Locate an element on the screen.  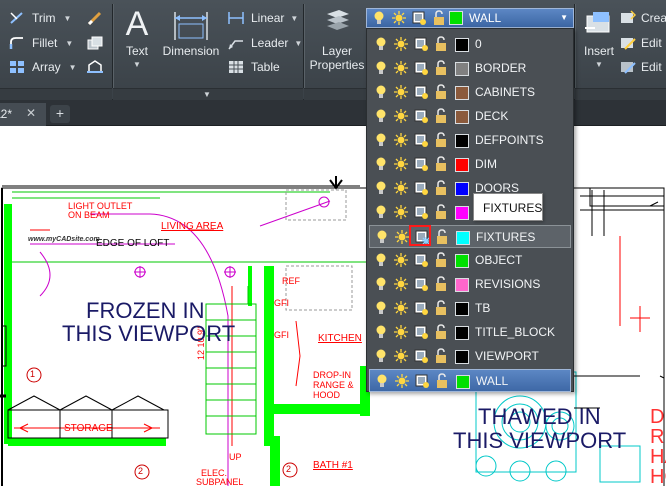
copy-icon is located at coordinates (95, 45).